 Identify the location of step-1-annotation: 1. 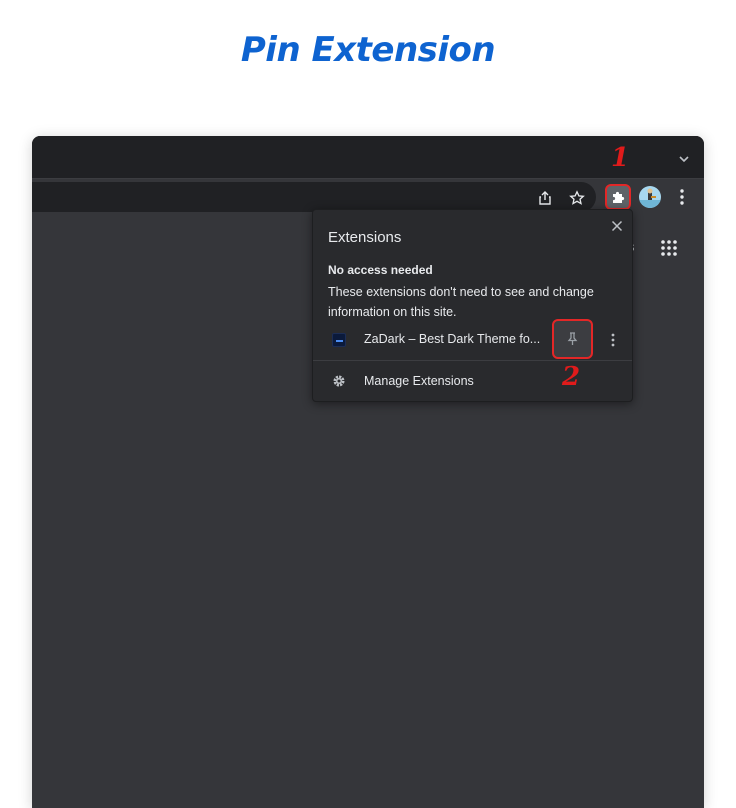
(620, 158).